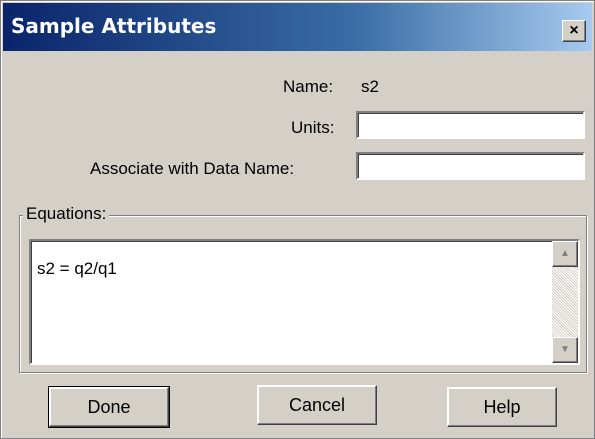  Describe the element at coordinates (470, 166) in the screenshot. I see `associate-data-name-field` at that location.